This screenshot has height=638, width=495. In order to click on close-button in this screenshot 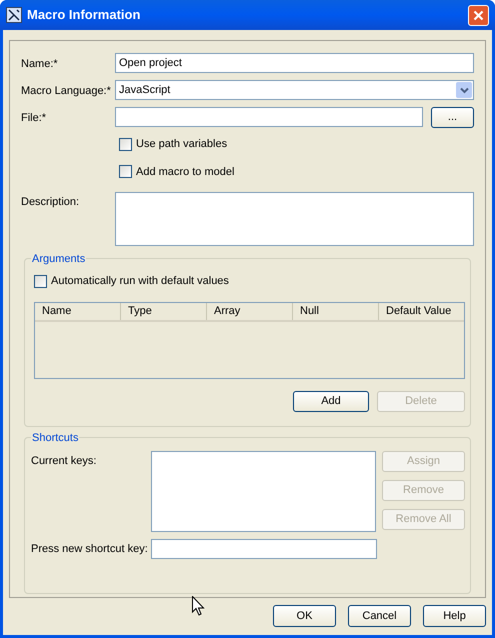, I will do `click(478, 15)`.